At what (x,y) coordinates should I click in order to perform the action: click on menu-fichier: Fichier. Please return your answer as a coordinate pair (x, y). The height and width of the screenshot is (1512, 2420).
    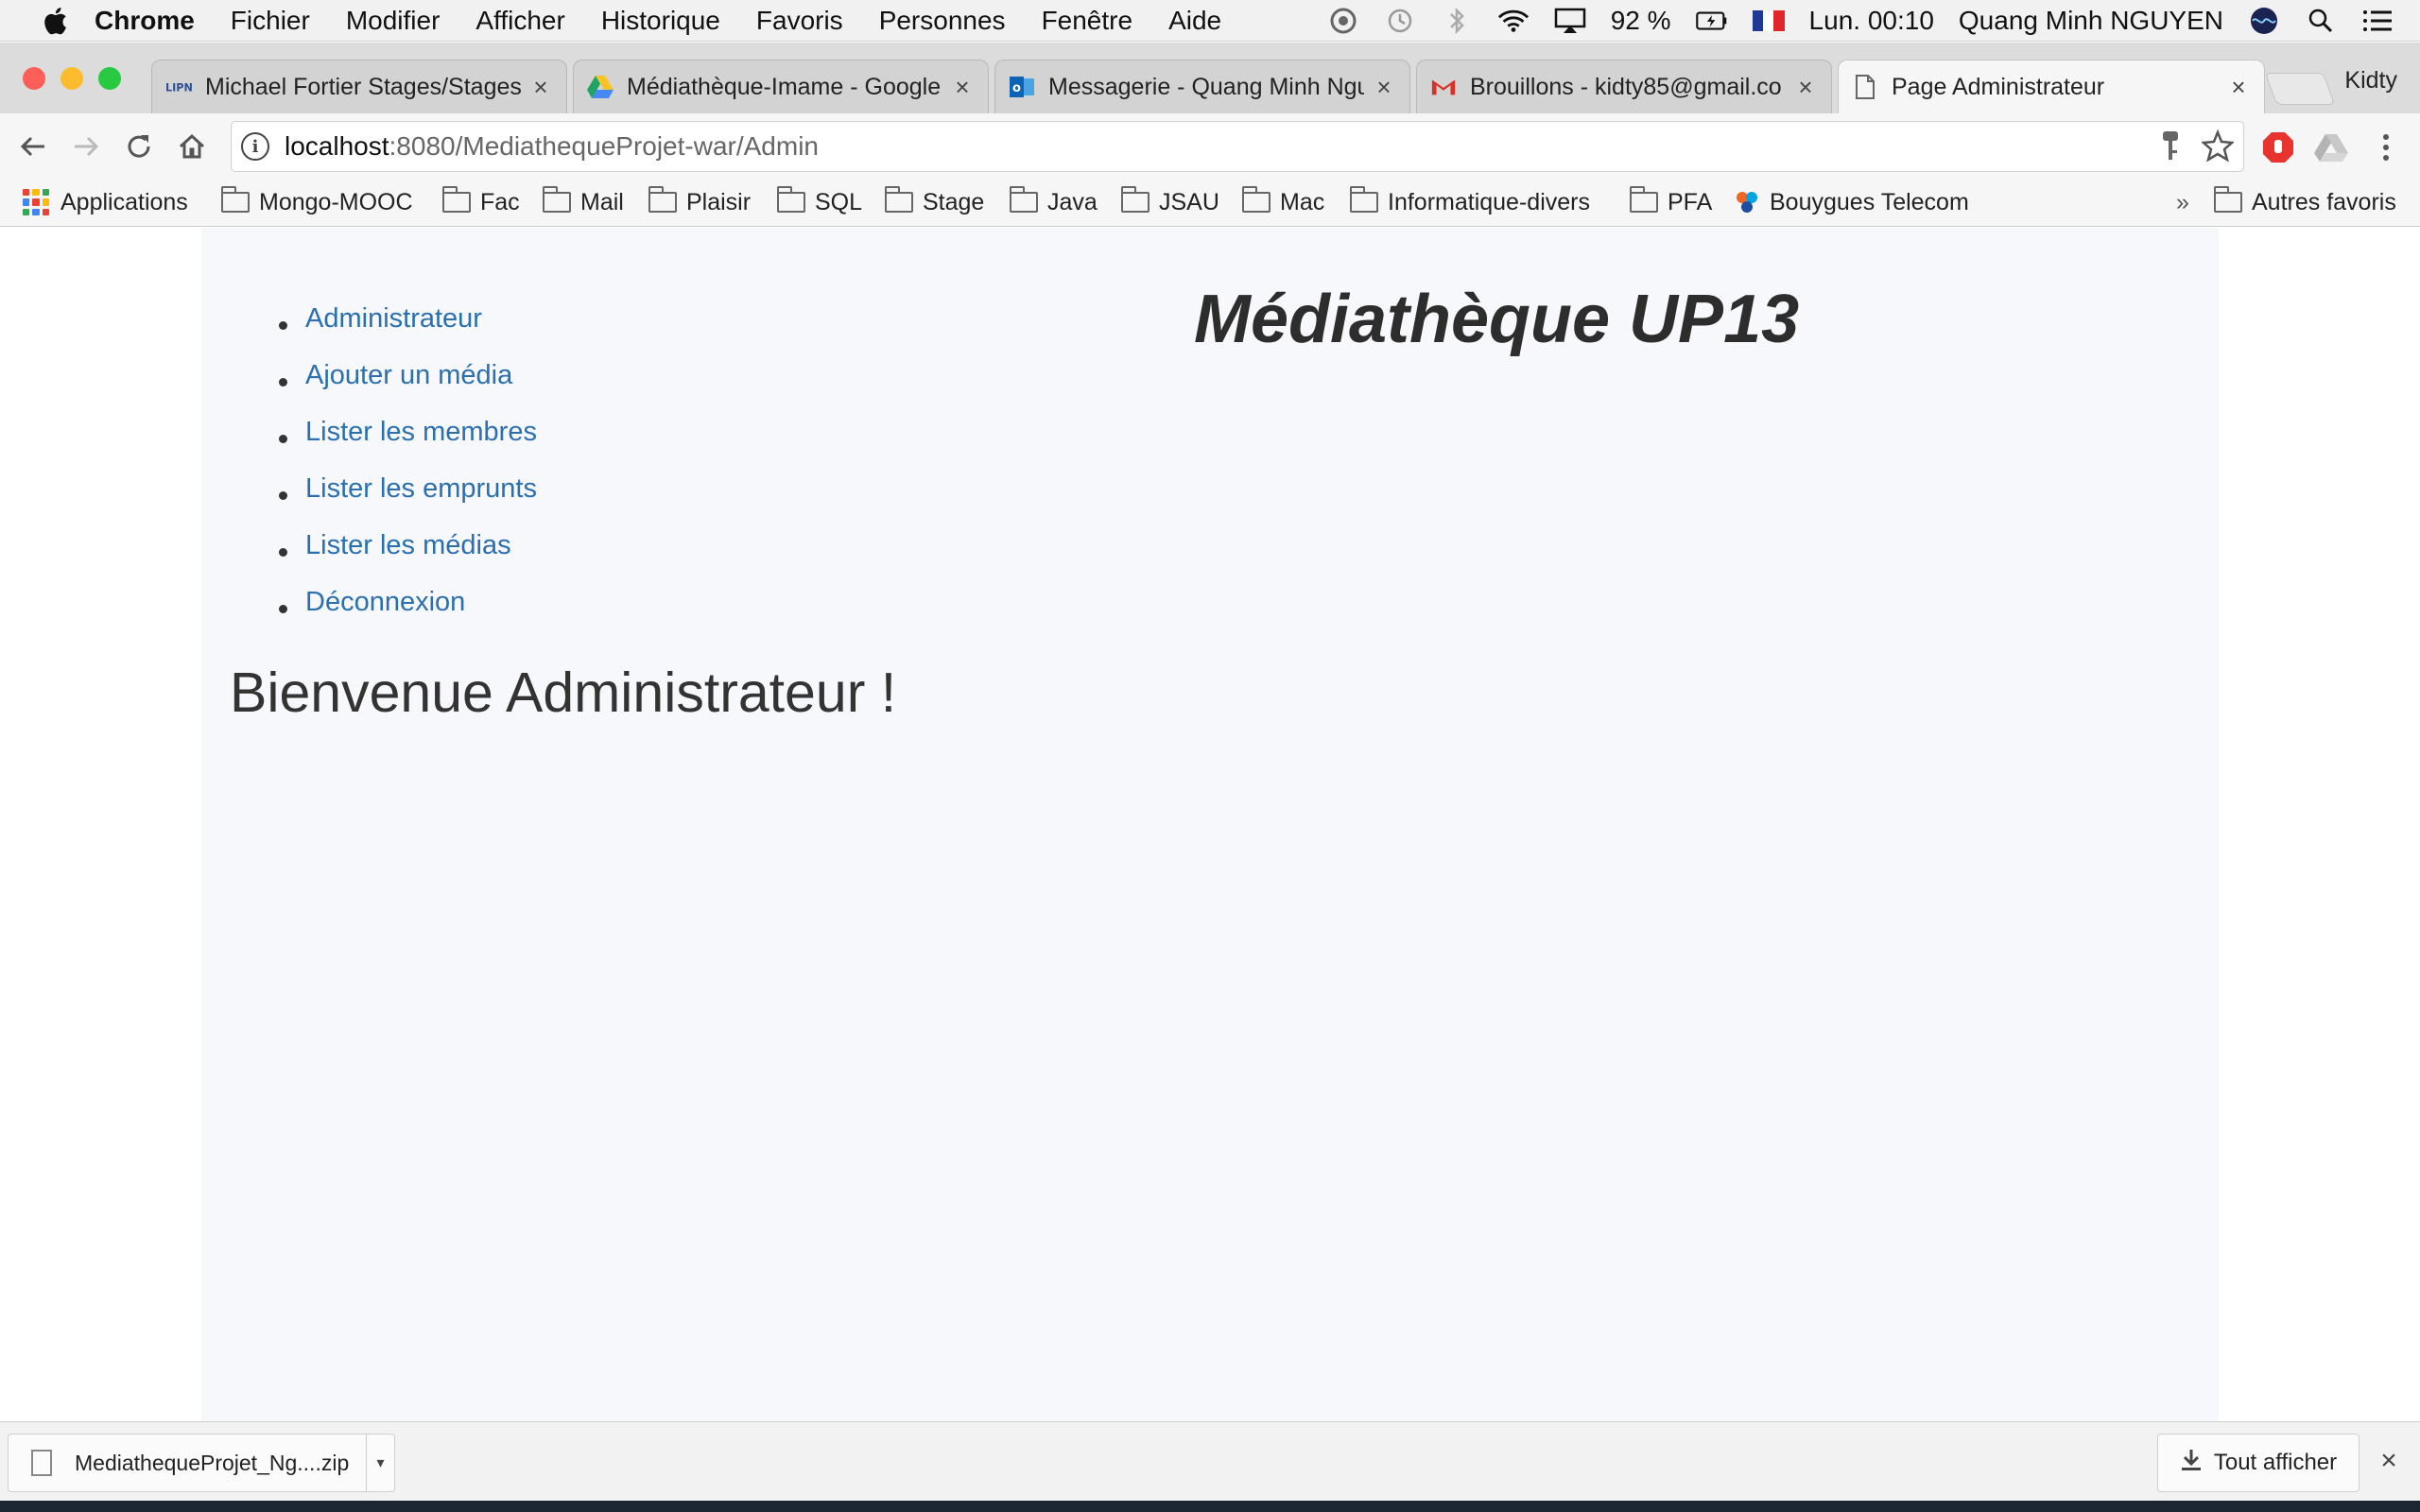
    Looking at the image, I should click on (270, 21).